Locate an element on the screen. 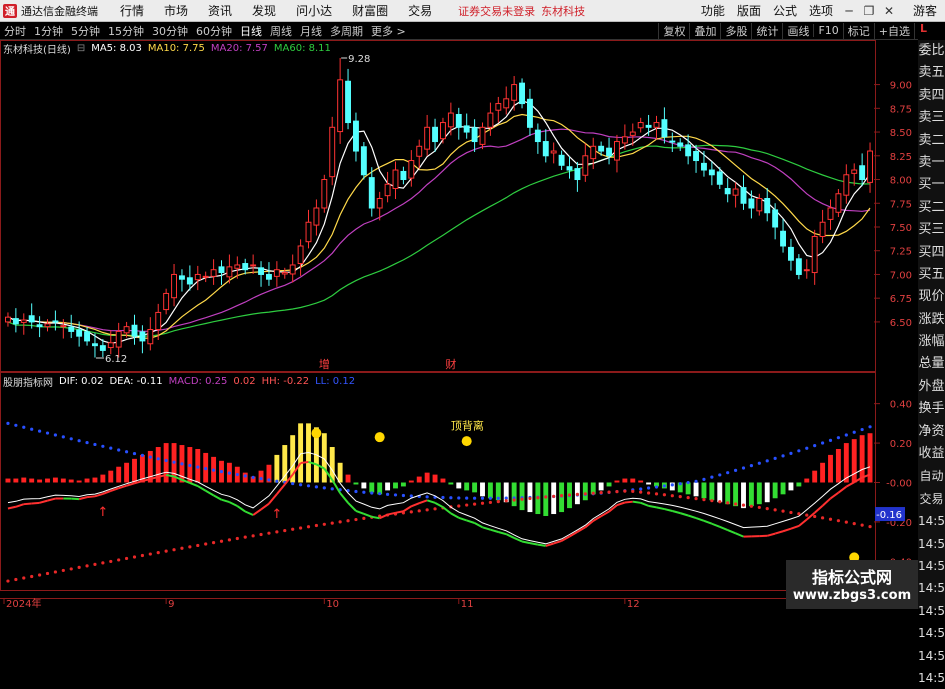  tool-stats: 统计 is located at coordinates (766, 31).